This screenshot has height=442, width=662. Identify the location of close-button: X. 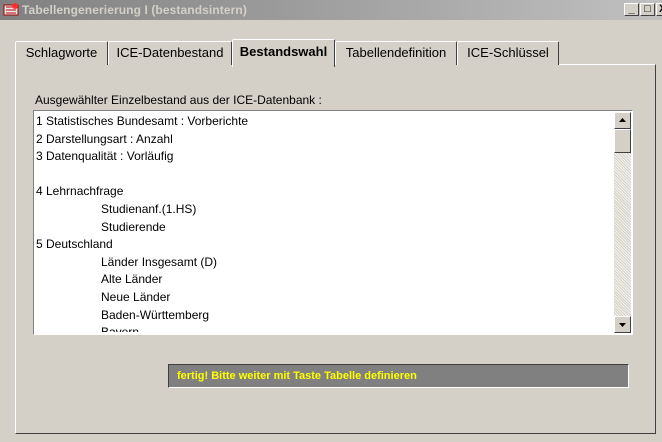
(659, 9).